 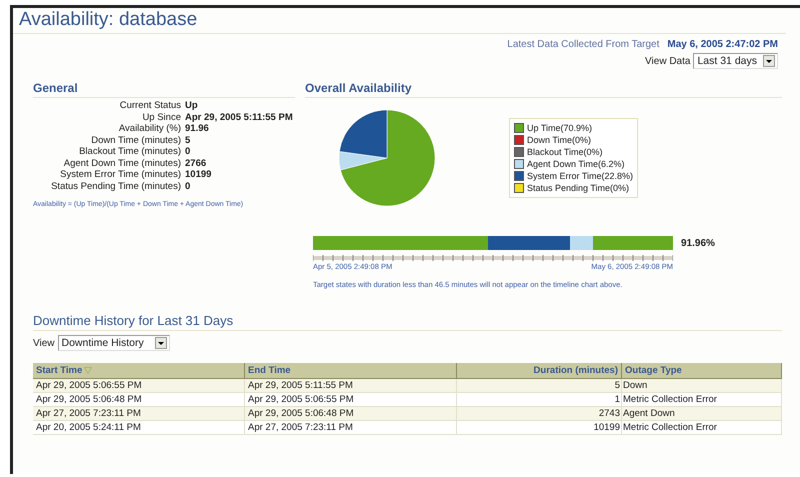 What do you see at coordinates (583, 44) in the screenshot?
I see `latest-data-label: Latest Data Collected From Target` at bounding box center [583, 44].